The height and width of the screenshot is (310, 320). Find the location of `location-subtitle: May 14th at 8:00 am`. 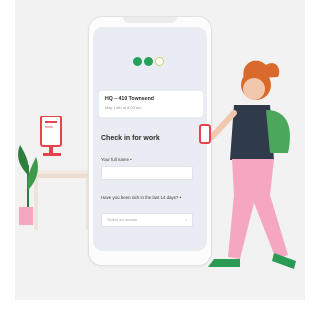

location-subtitle: May 14th at 8:00 am is located at coordinates (123, 107).